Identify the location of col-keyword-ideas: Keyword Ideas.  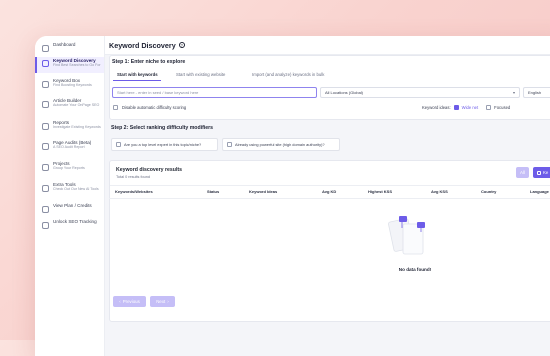
(263, 191).